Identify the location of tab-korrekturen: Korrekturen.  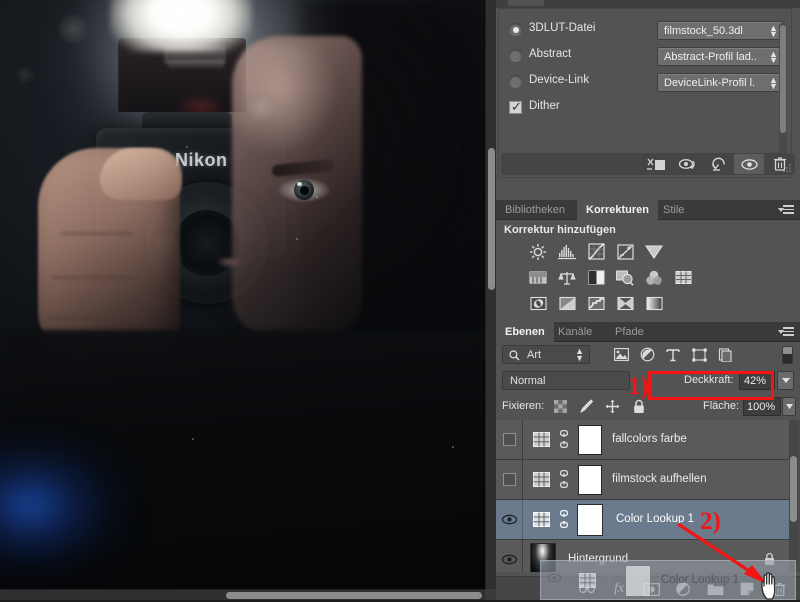
(617, 210).